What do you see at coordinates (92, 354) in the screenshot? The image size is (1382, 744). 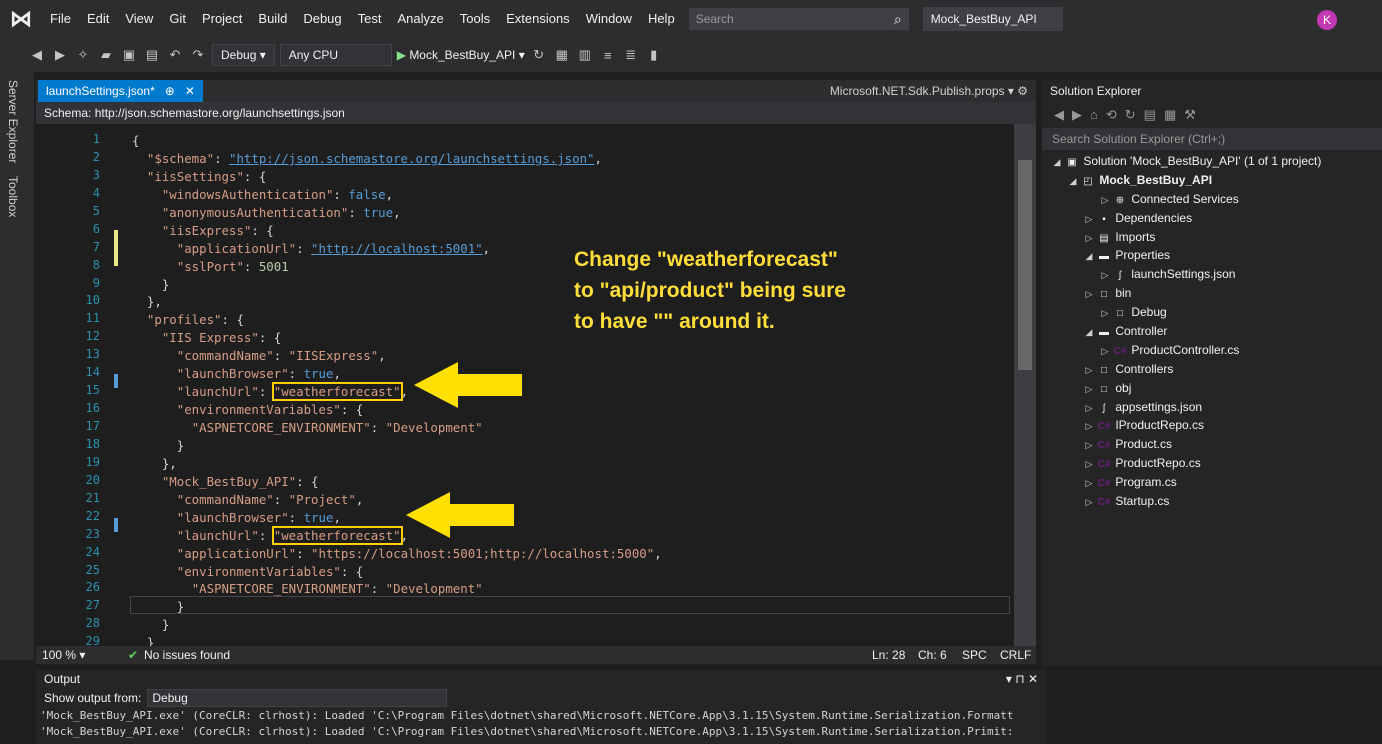 I see `line-number: 13` at bounding box center [92, 354].